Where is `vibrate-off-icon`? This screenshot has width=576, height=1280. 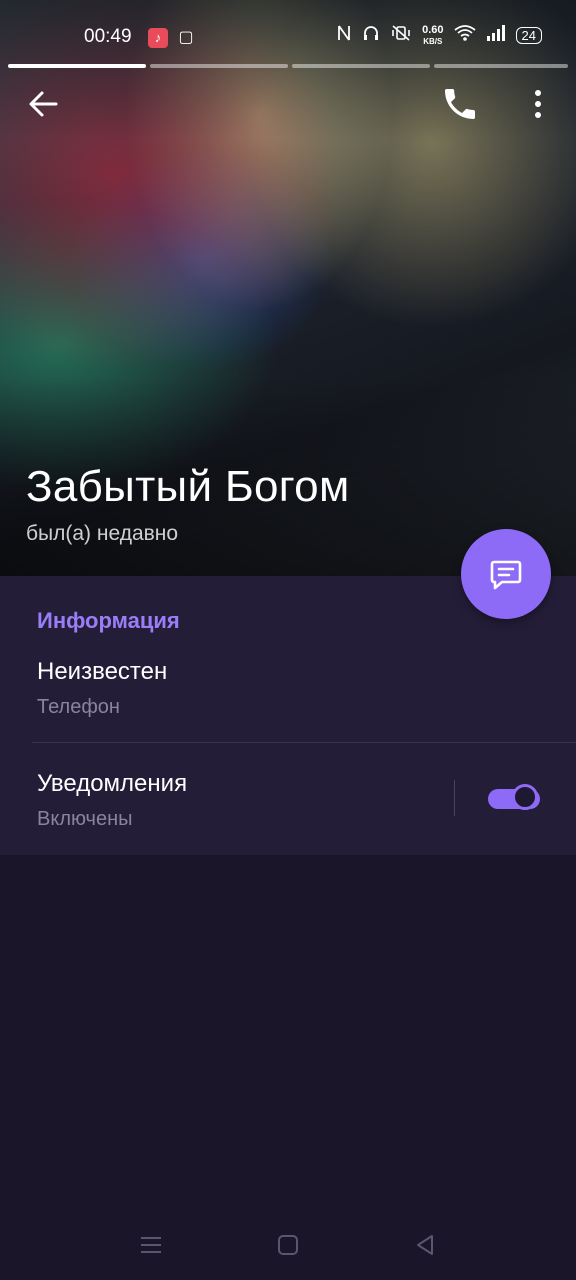
vibrate-off-icon is located at coordinates (401, 35).